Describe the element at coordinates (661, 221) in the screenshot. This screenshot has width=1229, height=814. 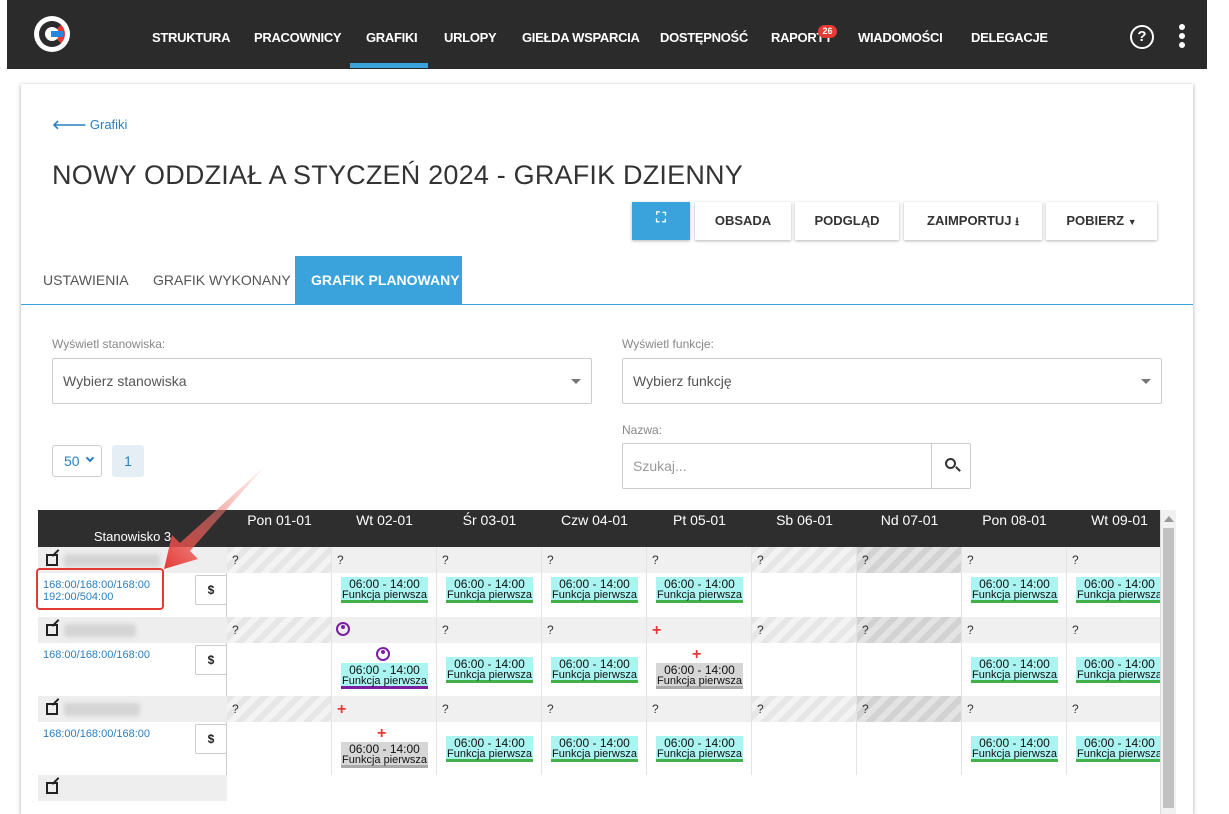
I see `fullscreen-button: ⛶` at that location.